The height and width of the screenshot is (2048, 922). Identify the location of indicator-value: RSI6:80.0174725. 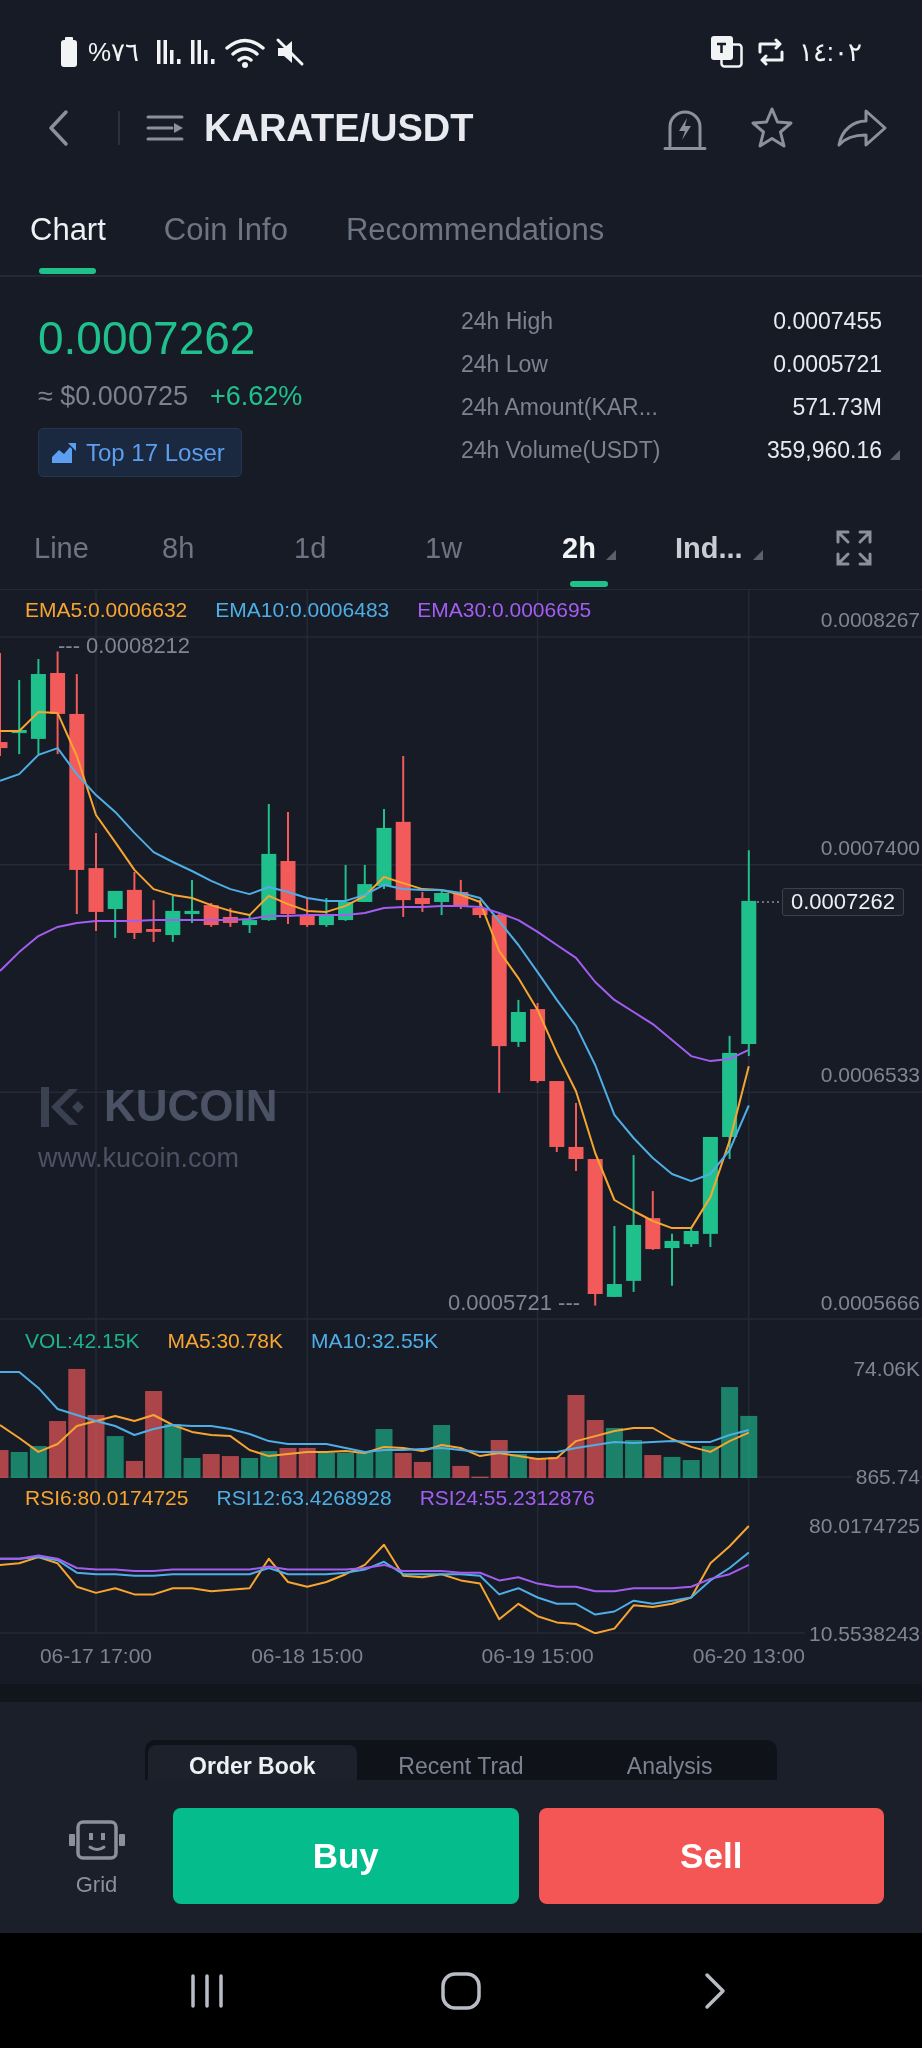
(107, 1498).